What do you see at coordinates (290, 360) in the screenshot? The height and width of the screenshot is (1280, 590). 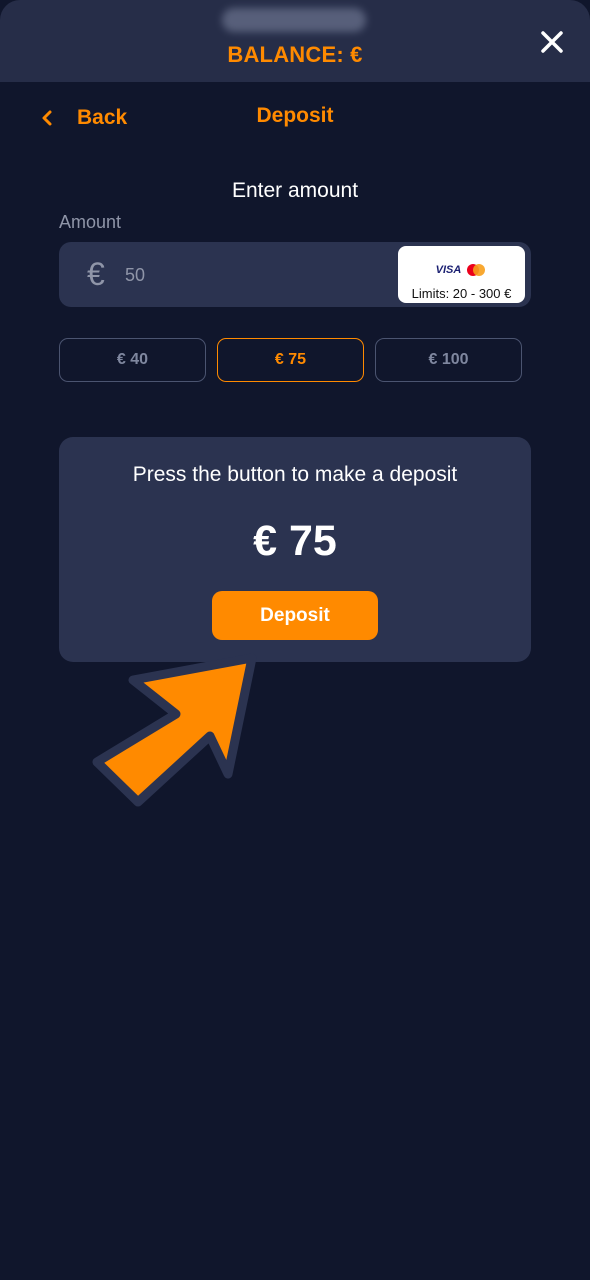 I see `preset-amount-75: € 75` at bounding box center [290, 360].